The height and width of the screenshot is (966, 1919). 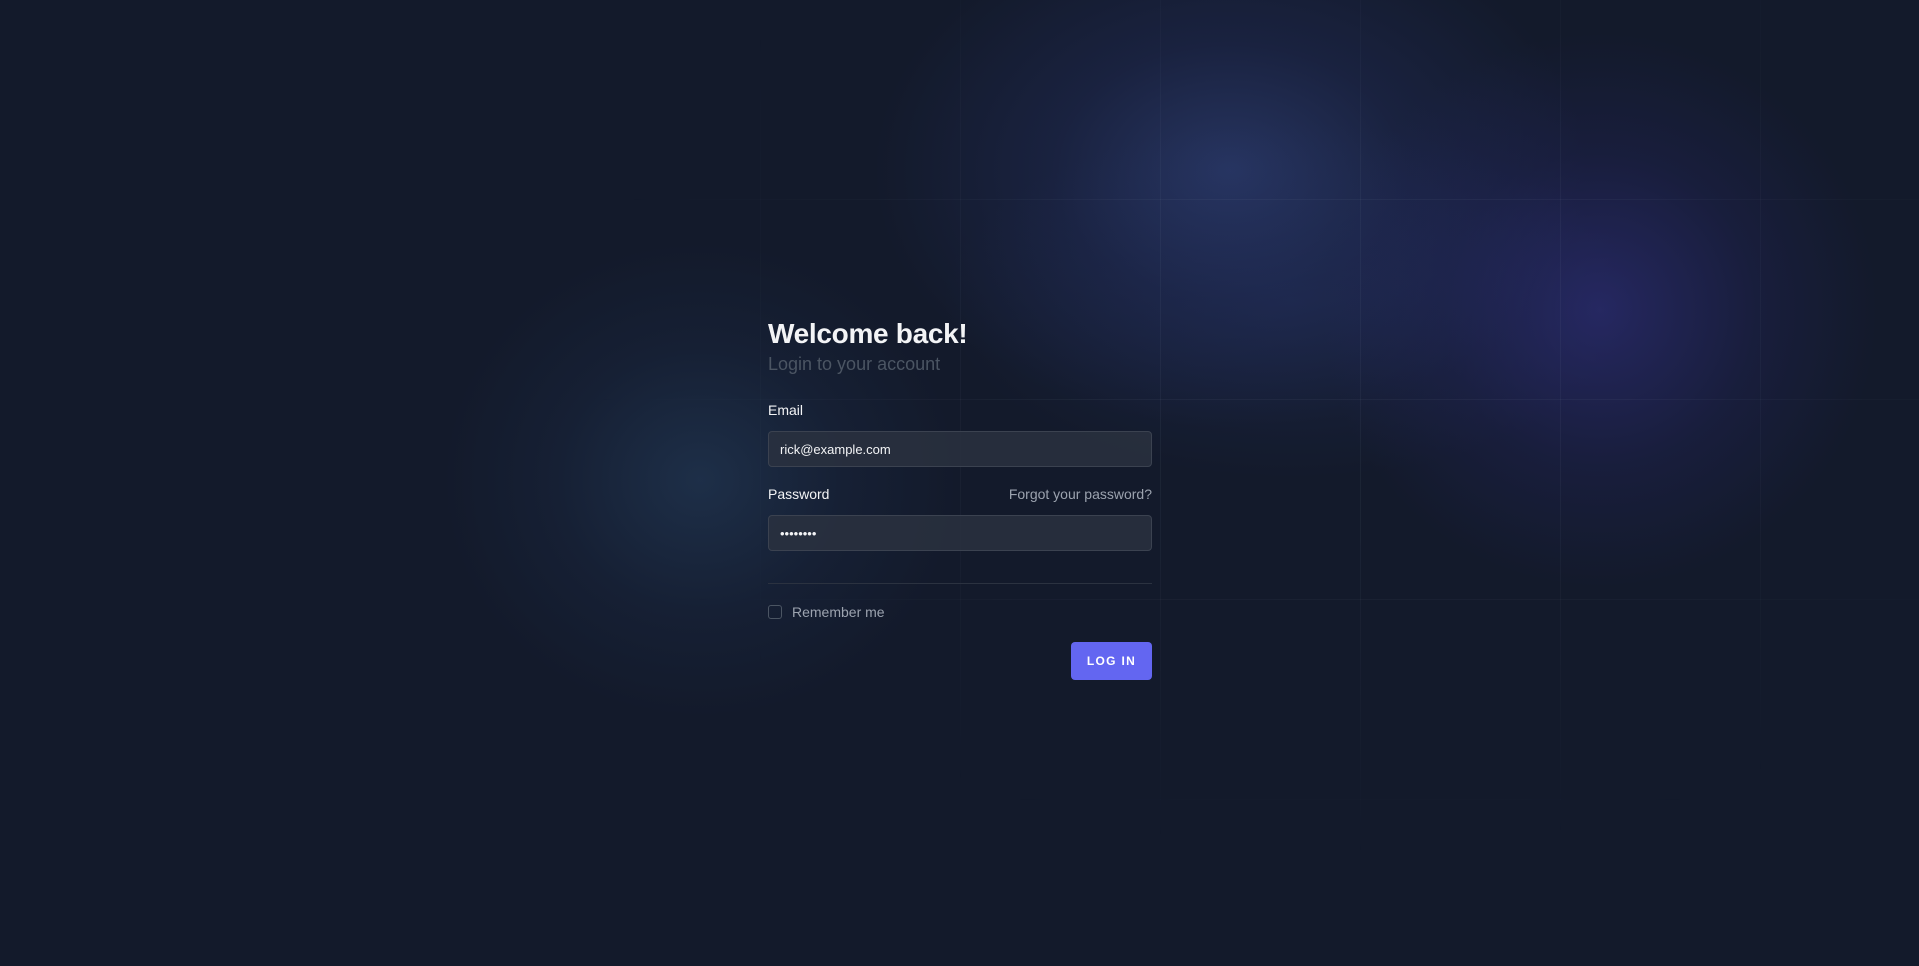 What do you see at coordinates (786, 410) in the screenshot?
I see `email-label: Email` at bounding box center [786, 410].